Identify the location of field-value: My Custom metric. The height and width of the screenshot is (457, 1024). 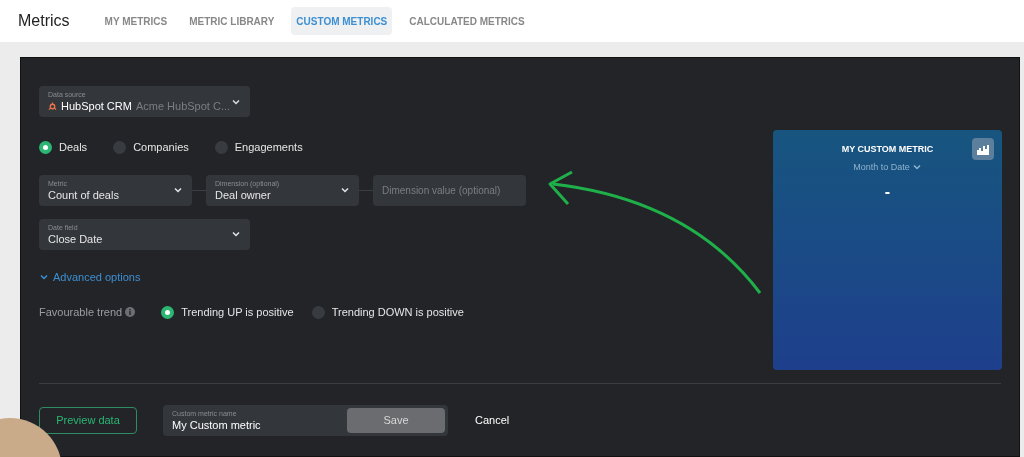
(216, 425).